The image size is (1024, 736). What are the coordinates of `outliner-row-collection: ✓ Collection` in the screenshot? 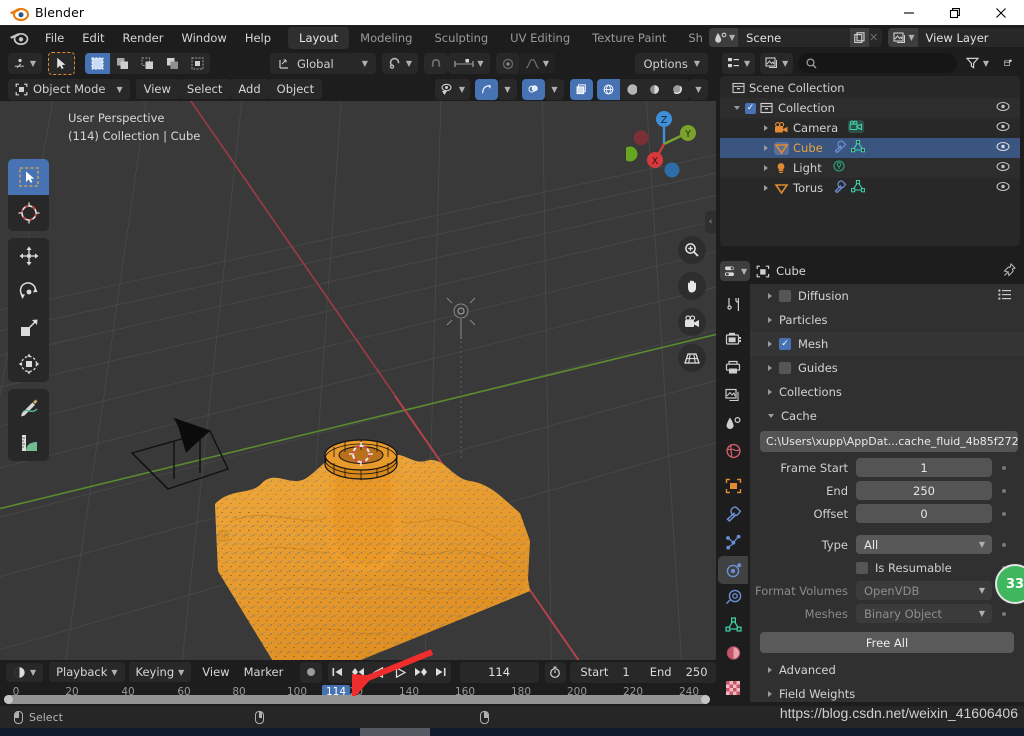 It's located at (870, 108).